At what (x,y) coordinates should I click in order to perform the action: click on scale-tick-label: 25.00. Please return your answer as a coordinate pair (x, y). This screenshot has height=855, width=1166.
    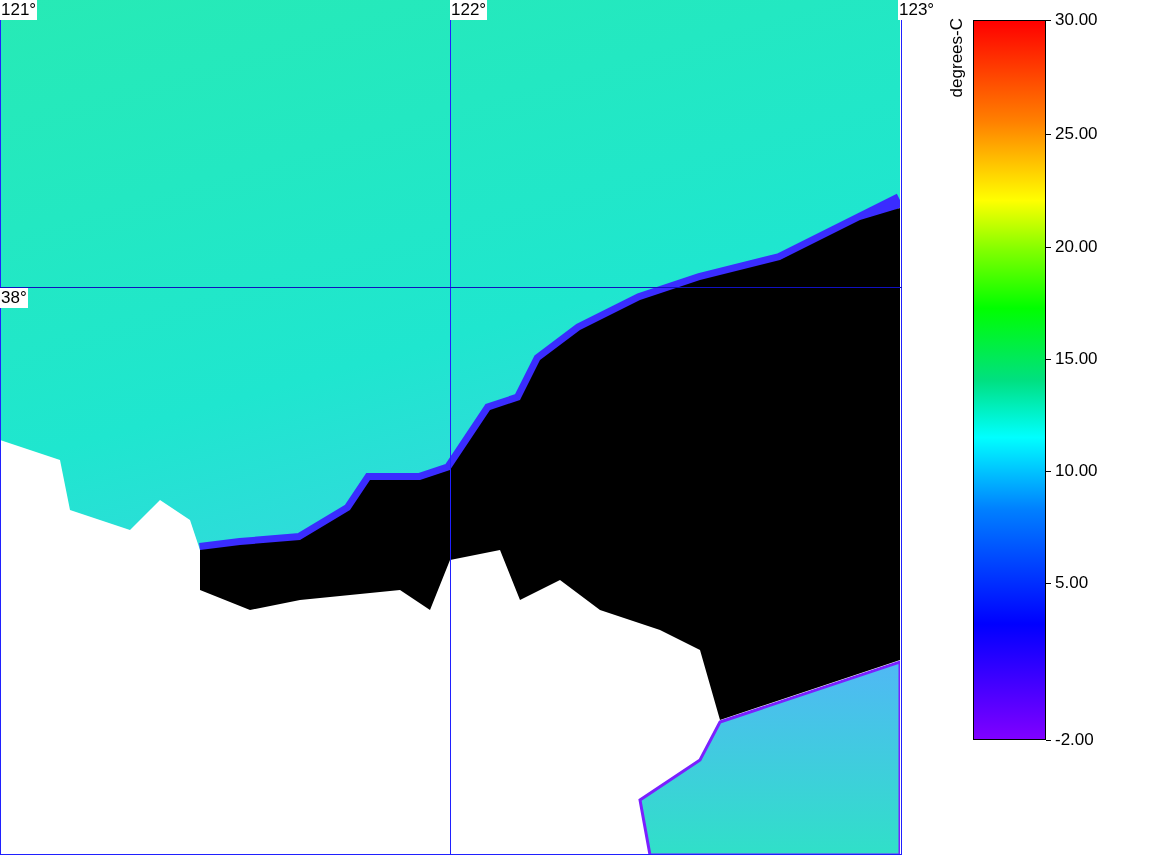
    Looking at the image, I should click on (1076, 134).